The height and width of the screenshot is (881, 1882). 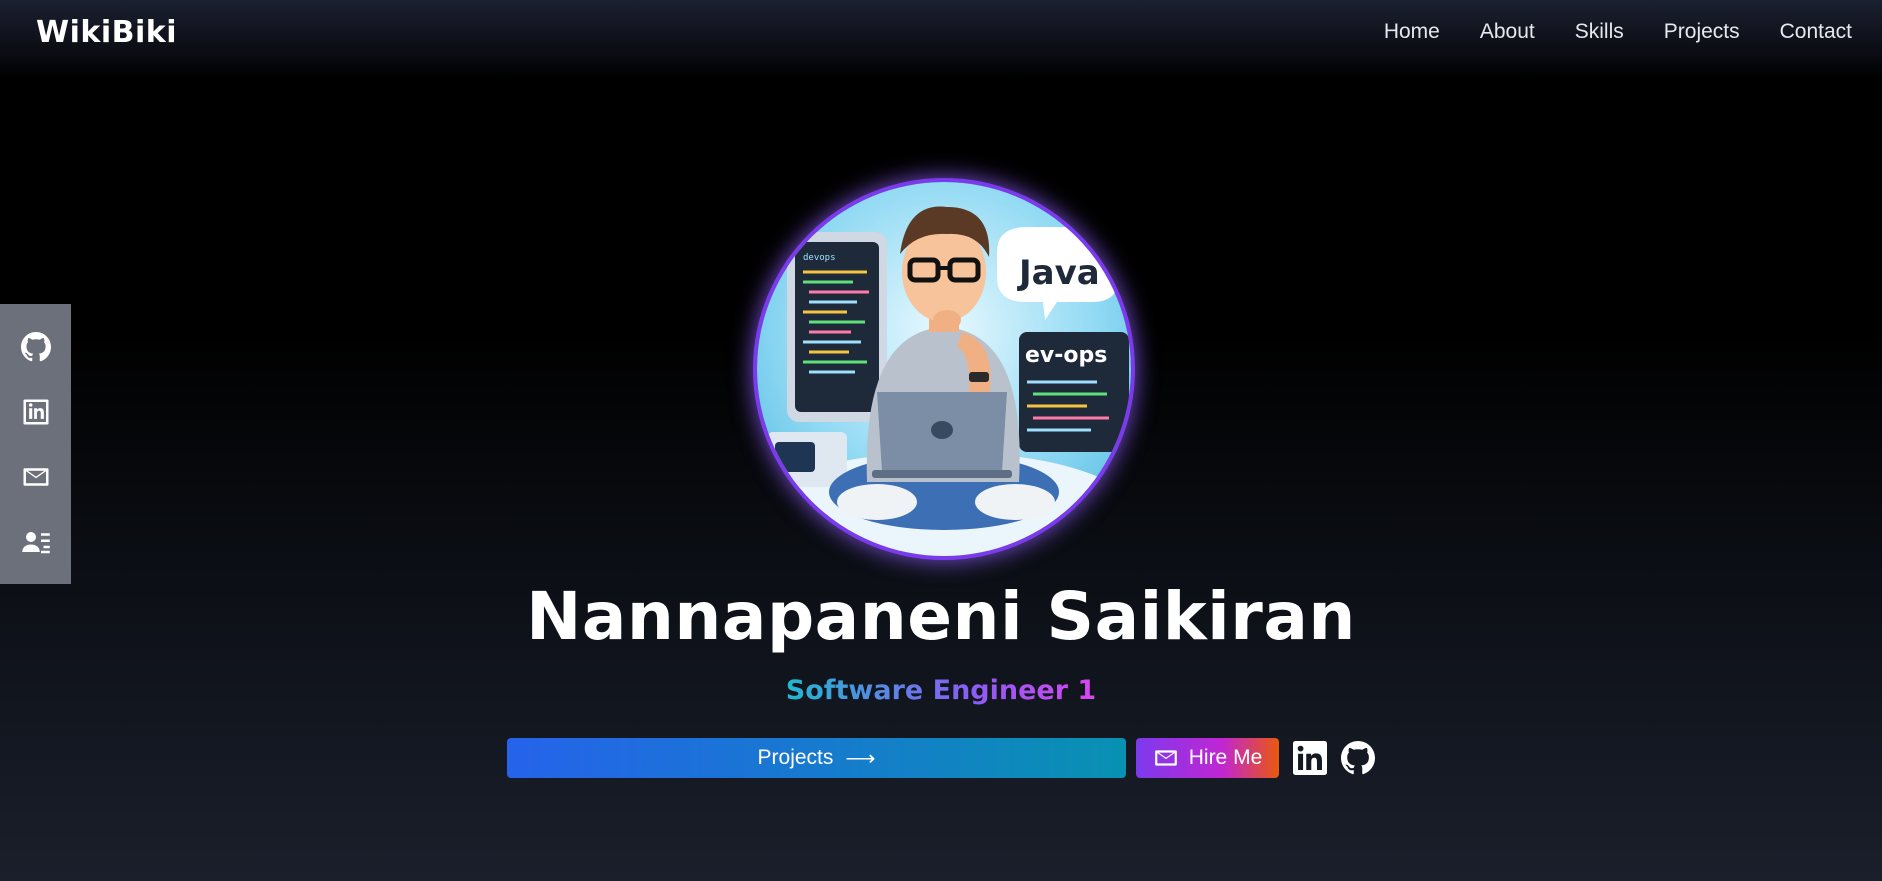 I want to click on nav-links: Home About Skills Projects Contact, so click(x=1618, y=32).